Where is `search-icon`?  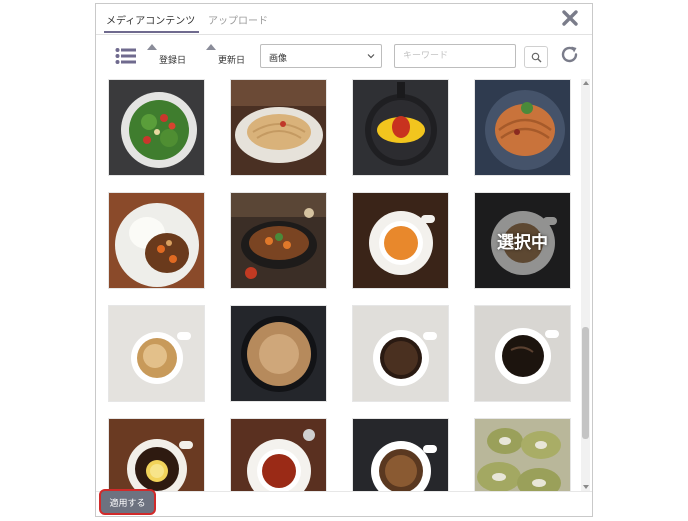
search-icon is located at coordinates (536, 57).